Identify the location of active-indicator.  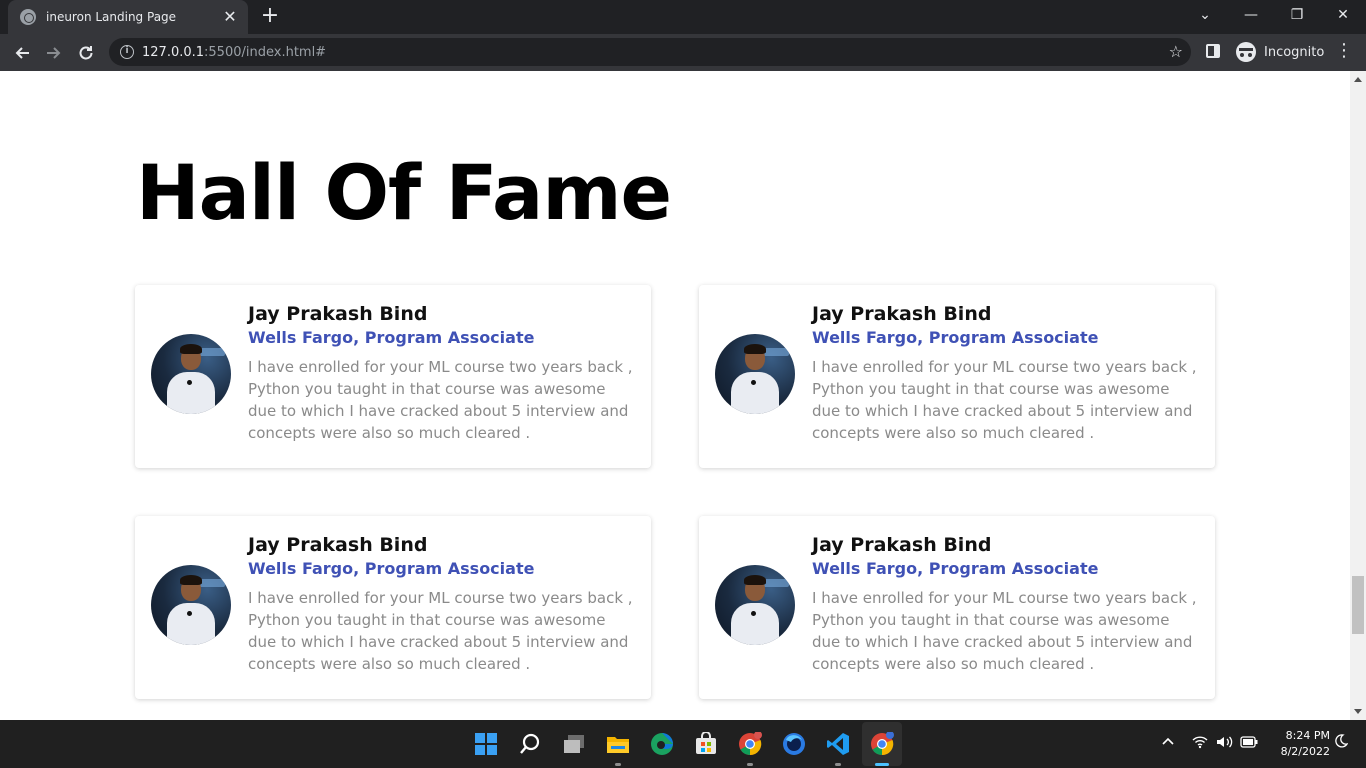
(882, 764).